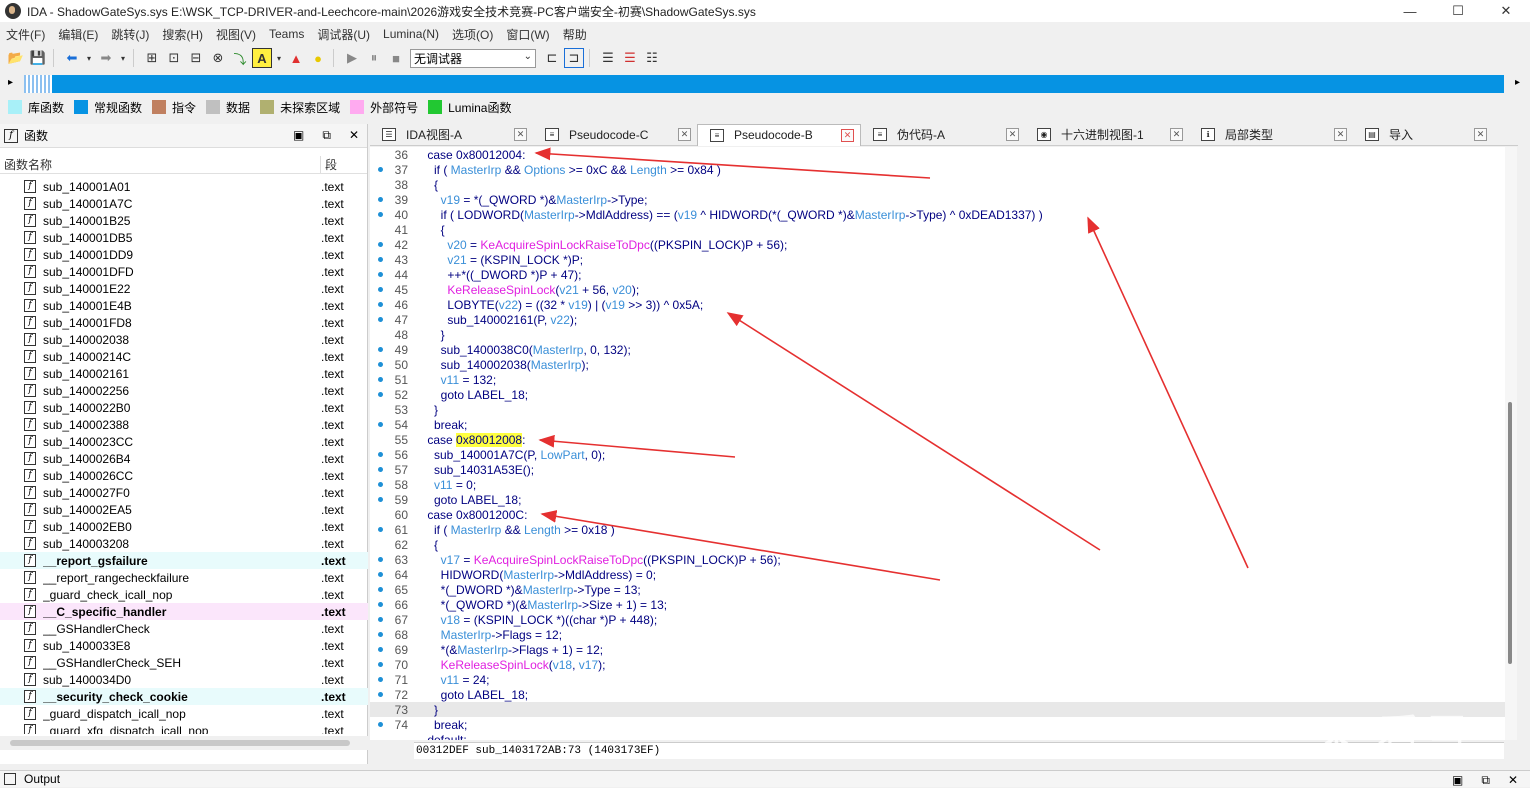 The height and width of the screenshot is (788, 1530). I want to click on function-row: f sub_140001DFD .text, so click(184, 271).